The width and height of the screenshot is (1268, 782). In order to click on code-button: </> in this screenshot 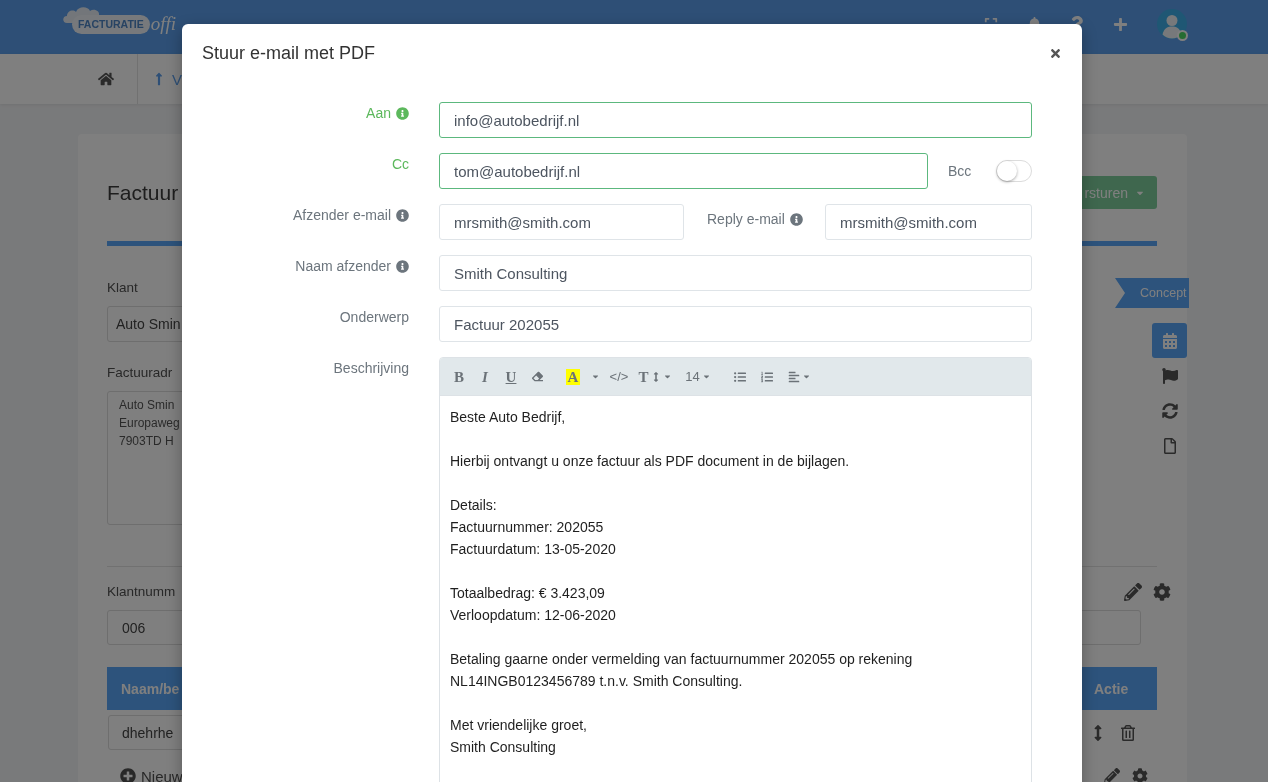, I will do `click(619, 376)`.